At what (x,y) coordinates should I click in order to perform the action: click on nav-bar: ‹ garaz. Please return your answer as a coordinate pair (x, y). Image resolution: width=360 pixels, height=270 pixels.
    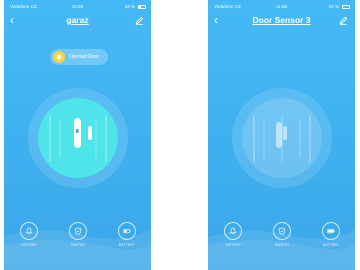
    Looking at the image, I should click on (77, 20).